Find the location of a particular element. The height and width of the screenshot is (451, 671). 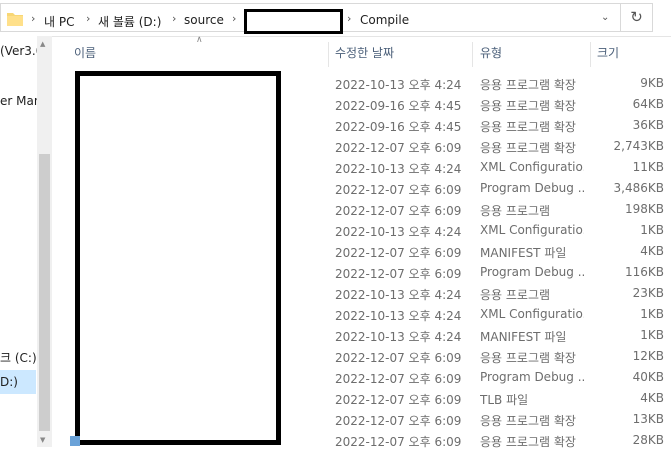

row-size: 64KB is located at coordinates (648, 104).